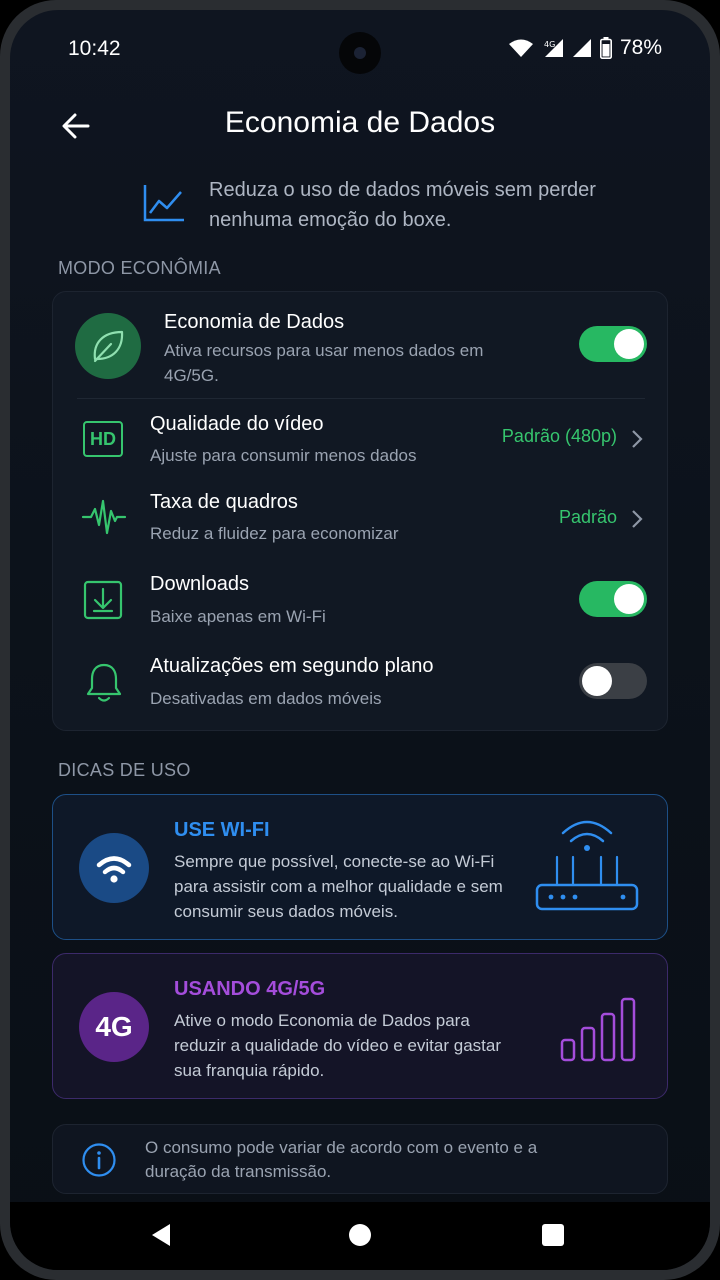  I want to click on status-icons: 4G 78%, so click(585, 48).